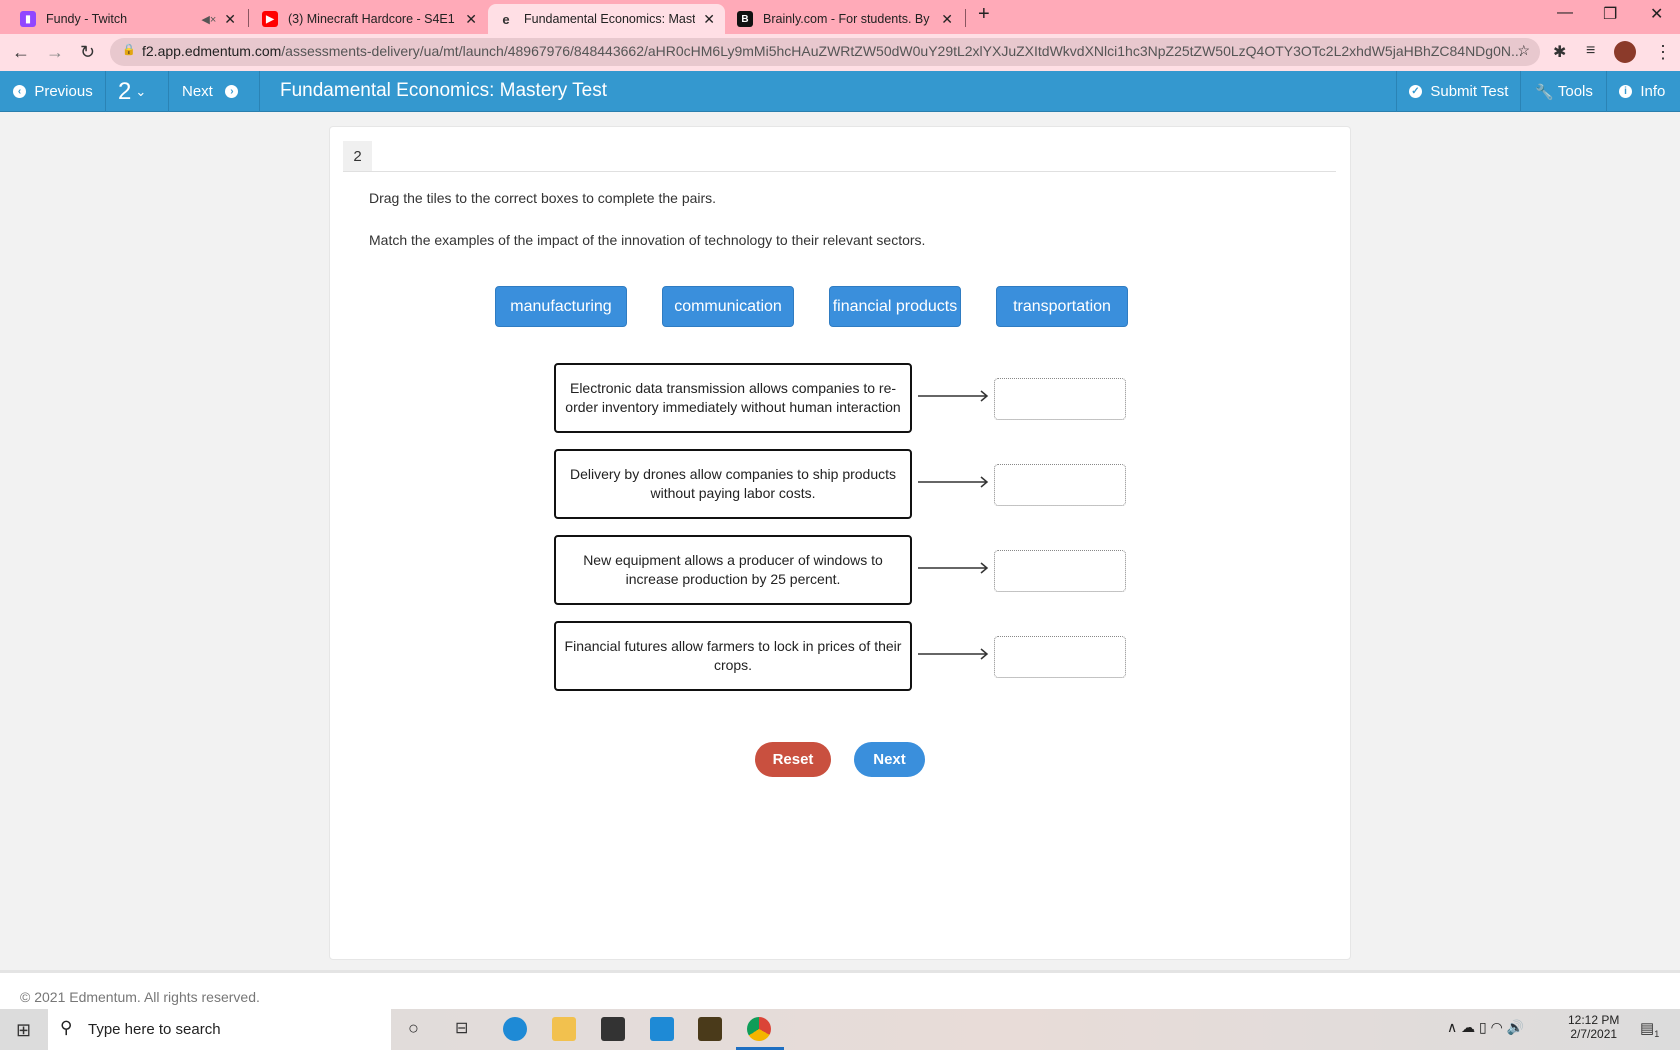 This screenshot has height=1050, width=1680. I want to click on restore-button: ❐, so click(1610, 14).